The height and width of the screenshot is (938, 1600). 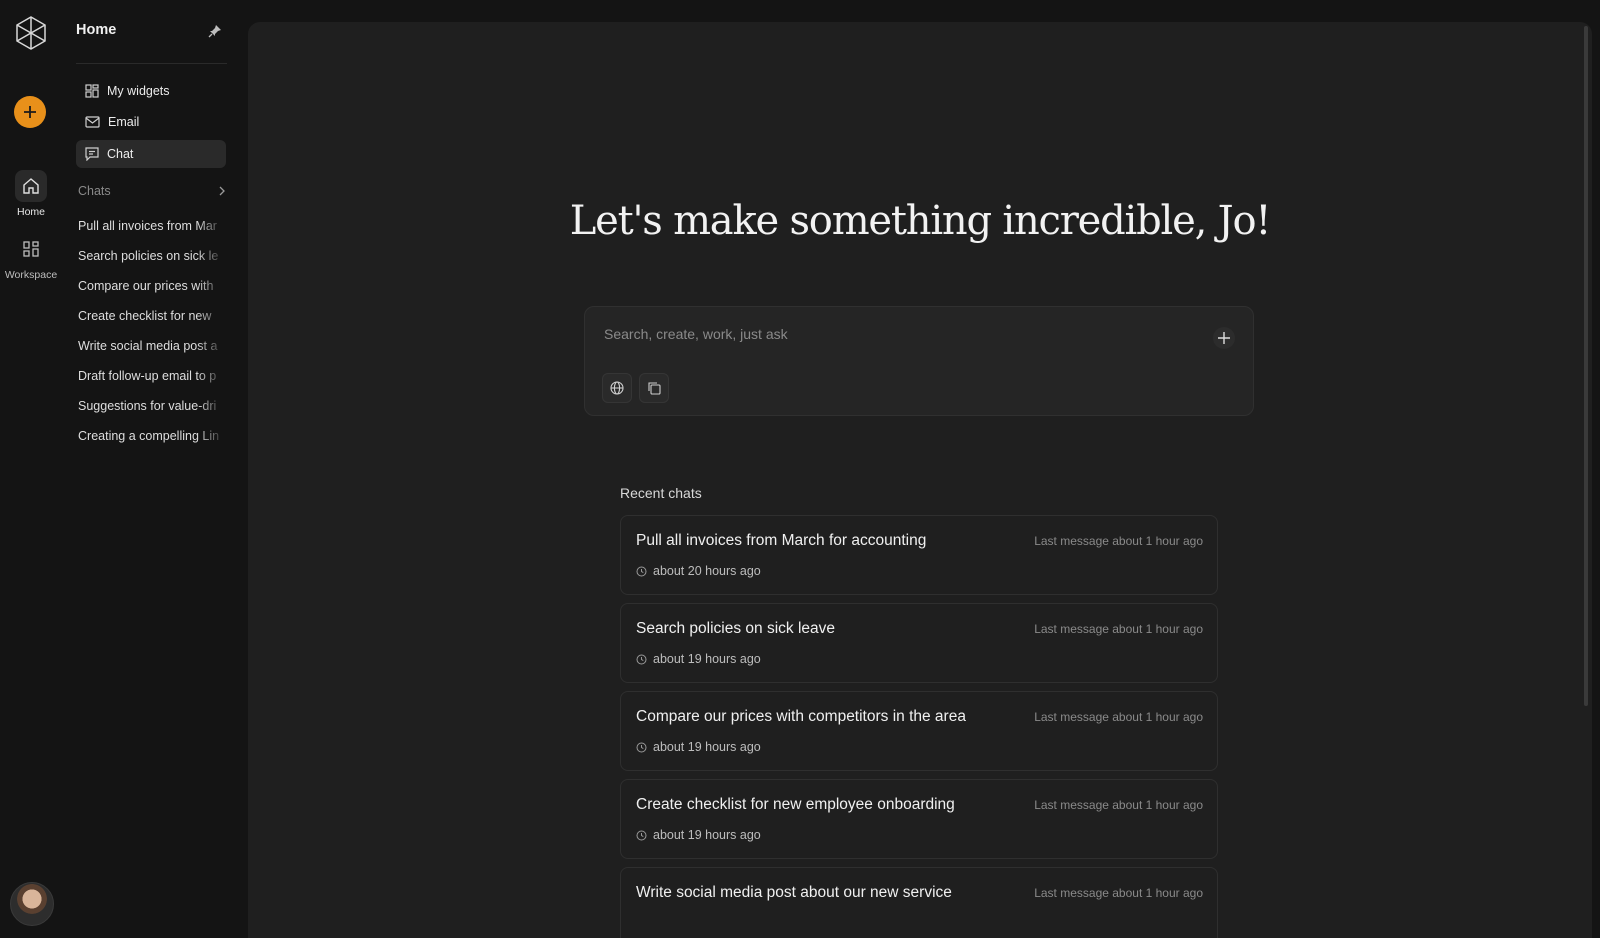 What do you see at coordinates (138, 91) in the screenshot?
I see `sidebar-item-label: My widgets` at bounding box center [138, 91].